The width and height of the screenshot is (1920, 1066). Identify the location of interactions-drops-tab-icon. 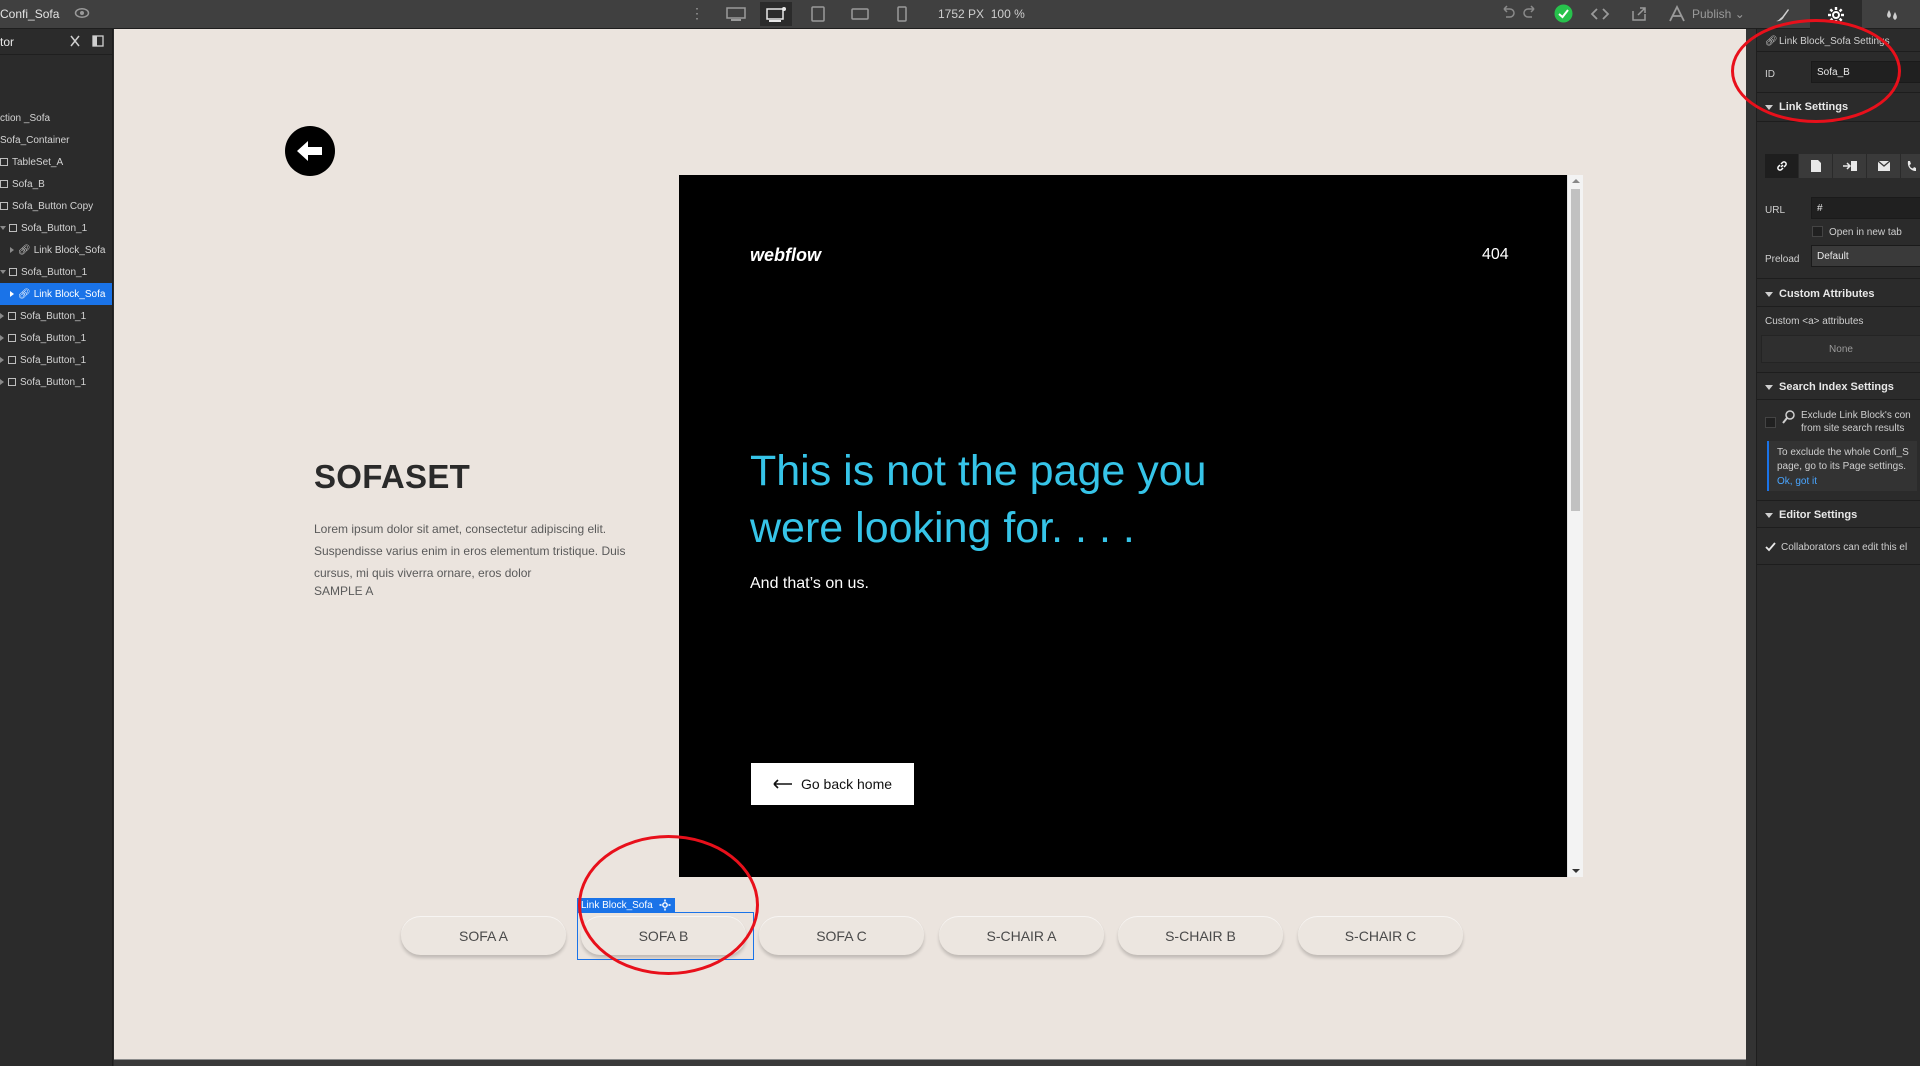
(1892, 14).